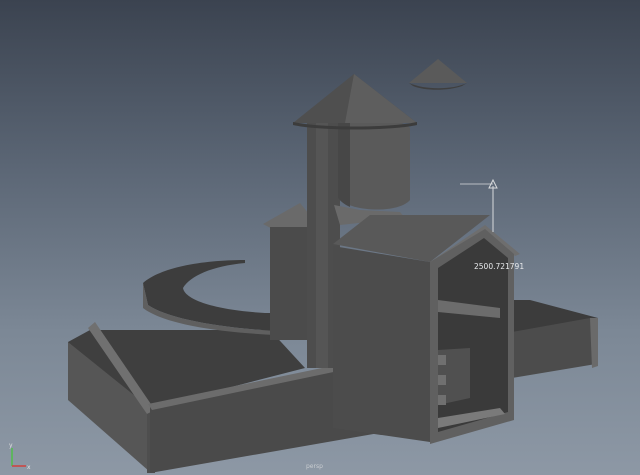  I want to click on camera-label: persp, so click(314, 466).